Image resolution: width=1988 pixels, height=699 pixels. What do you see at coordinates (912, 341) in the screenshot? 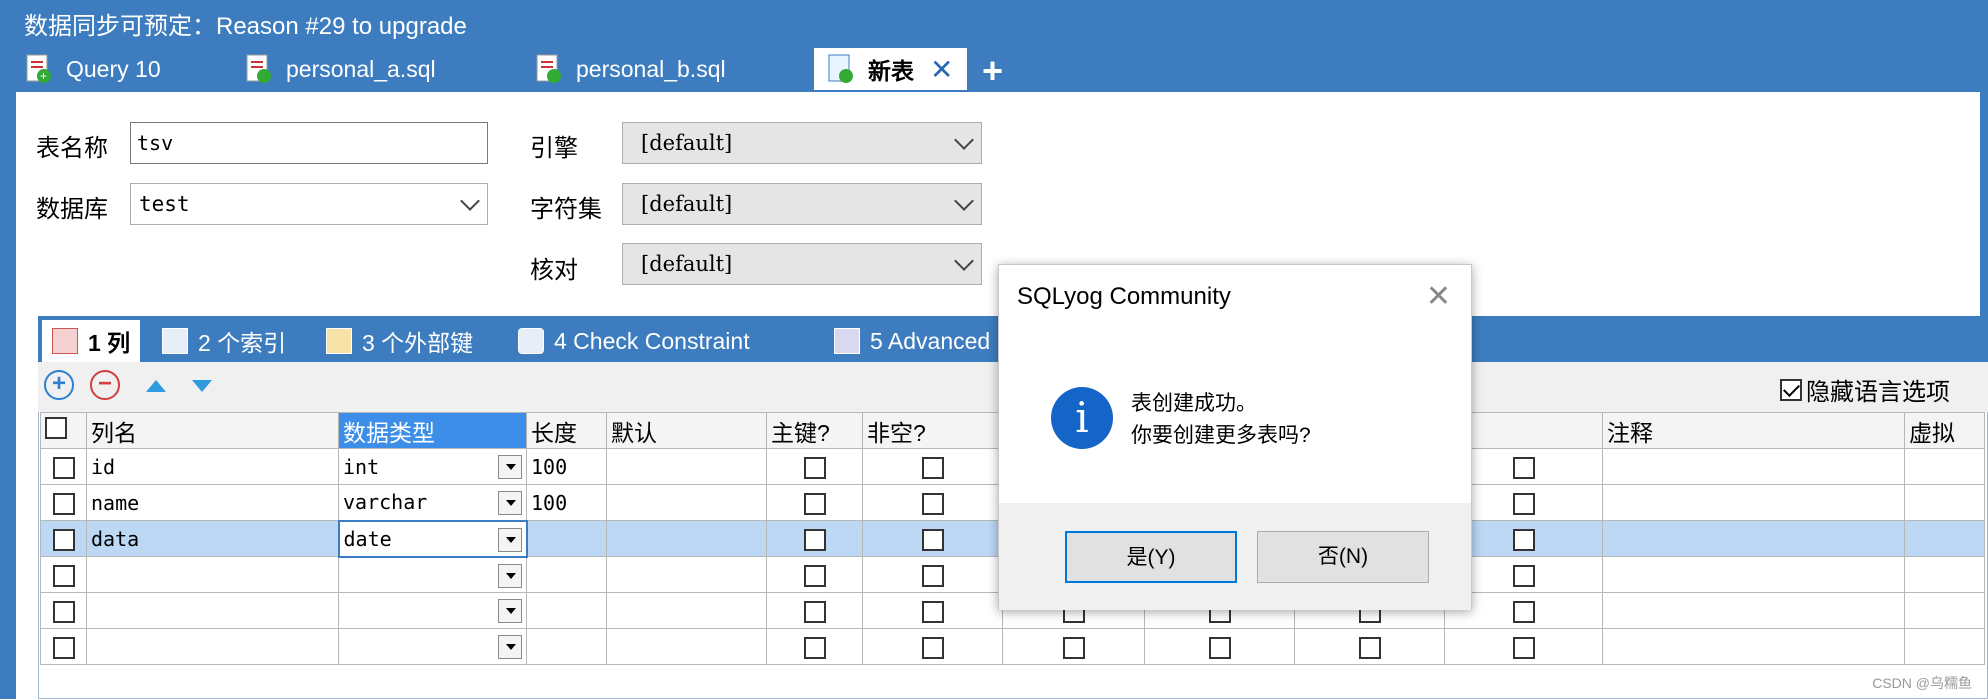
I see `tab-advanced: 5 Advanced` at bounding box center [912, 341].